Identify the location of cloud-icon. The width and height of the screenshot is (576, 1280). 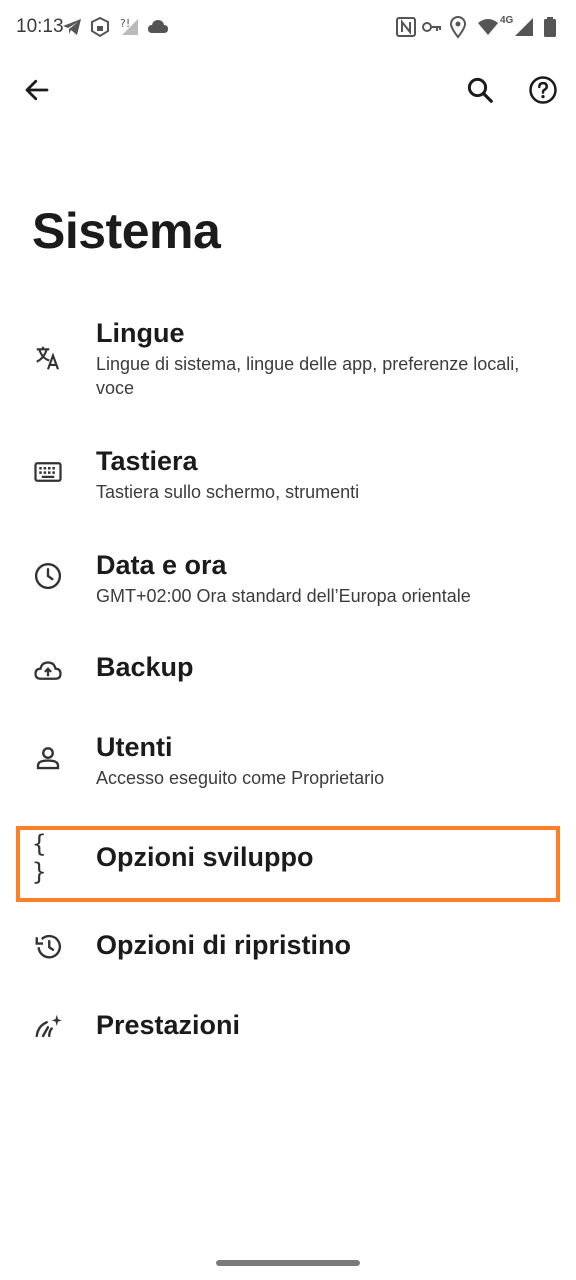
(158, 27).